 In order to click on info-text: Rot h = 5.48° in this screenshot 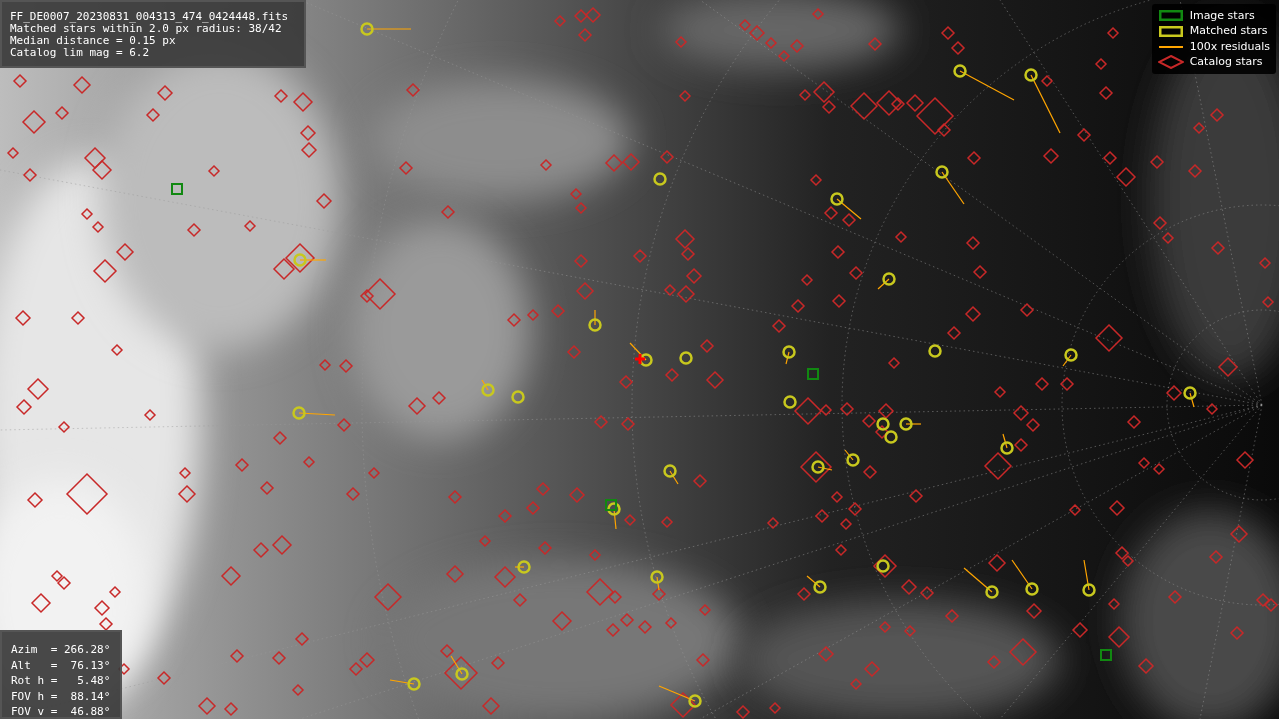, I will do `click(61, 681)`.